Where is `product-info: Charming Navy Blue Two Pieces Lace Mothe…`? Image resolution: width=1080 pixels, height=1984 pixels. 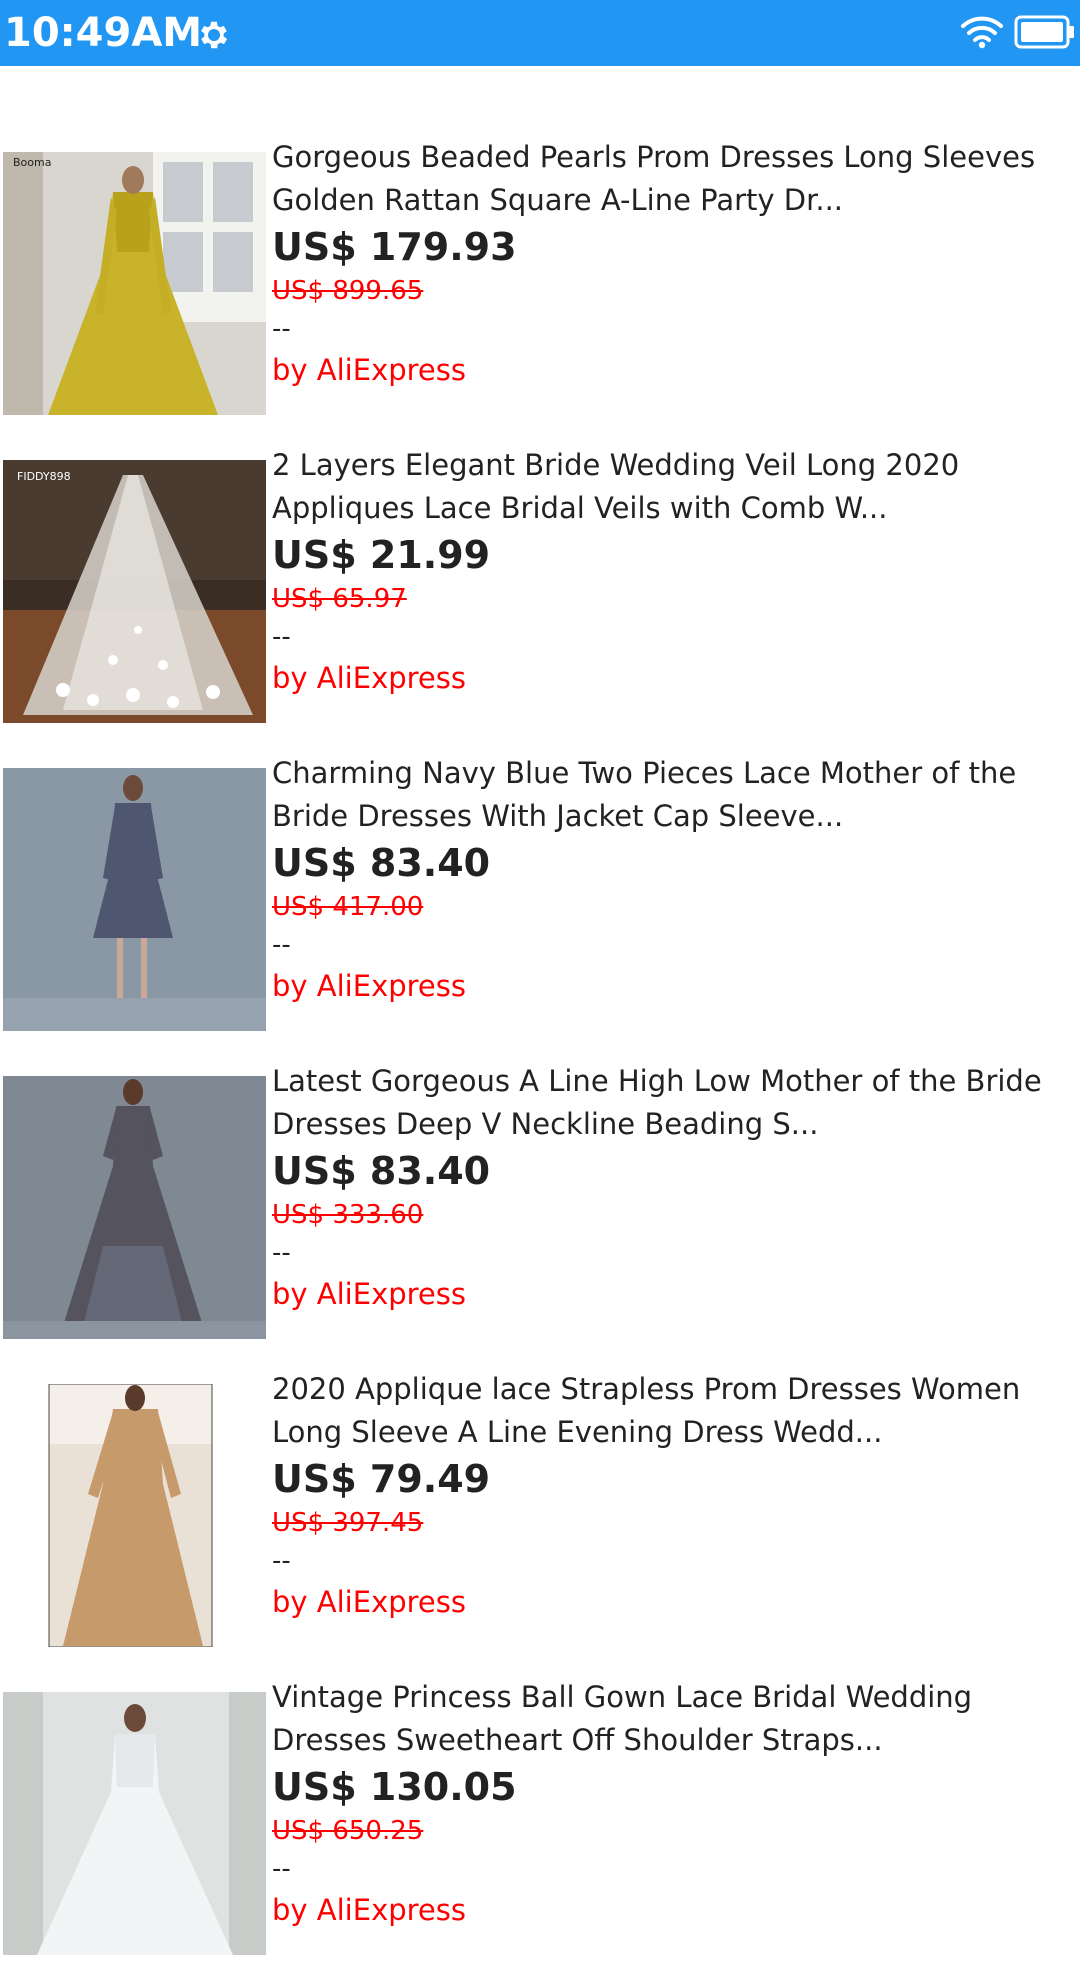
product-info: Charming Navy Blue Two Pieces Lace Mothe… is located at coordinates (672, 880).